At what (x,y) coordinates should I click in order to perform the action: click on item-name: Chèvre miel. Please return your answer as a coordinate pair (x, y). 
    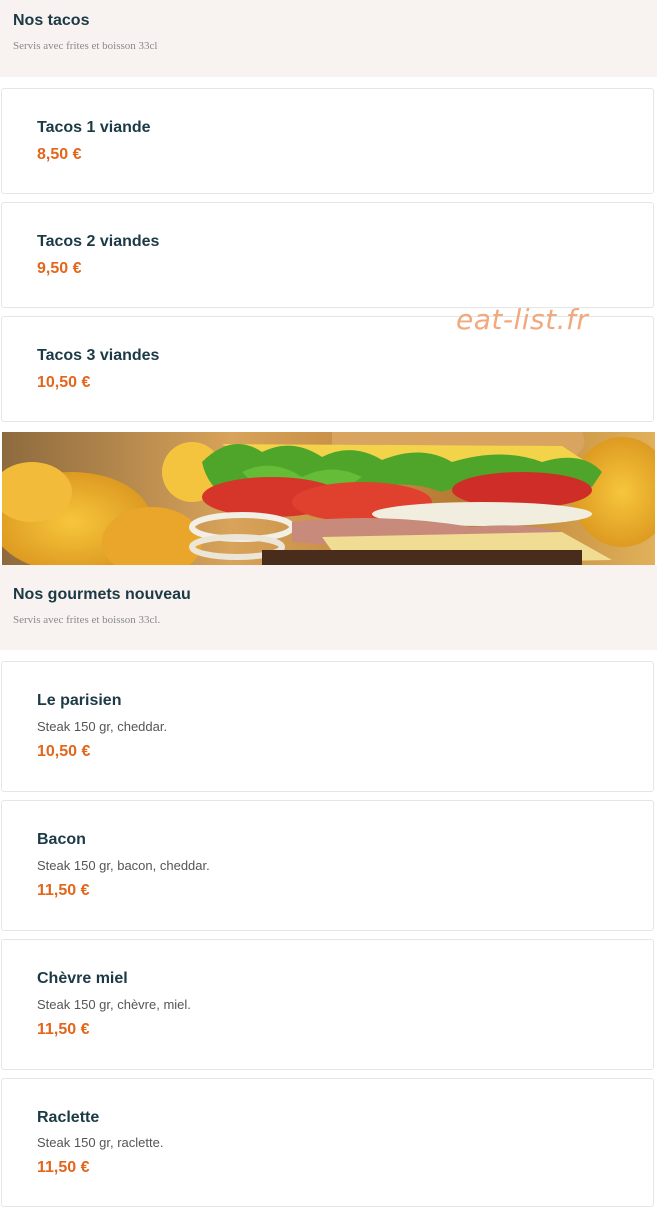
    Looking at the image, I should click on (82, 978).